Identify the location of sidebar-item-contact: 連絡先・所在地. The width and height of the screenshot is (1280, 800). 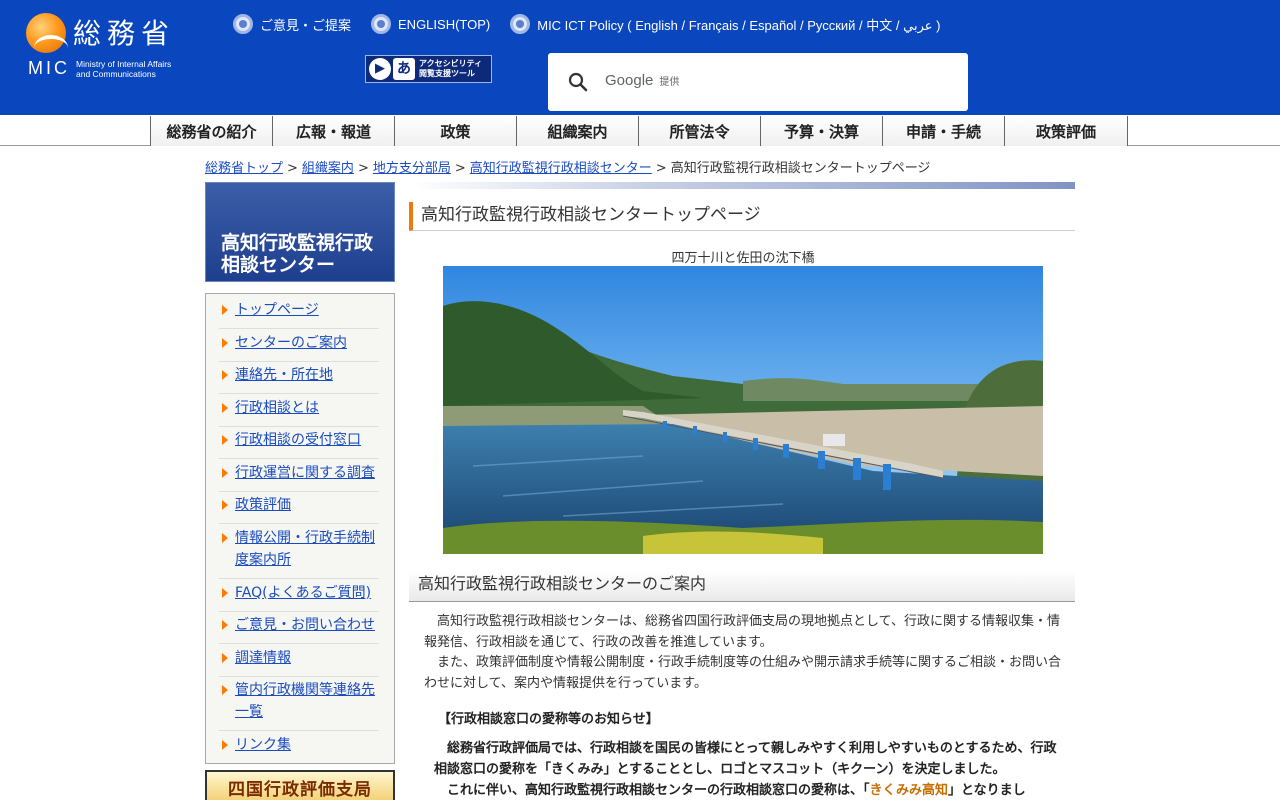
(299, 379).